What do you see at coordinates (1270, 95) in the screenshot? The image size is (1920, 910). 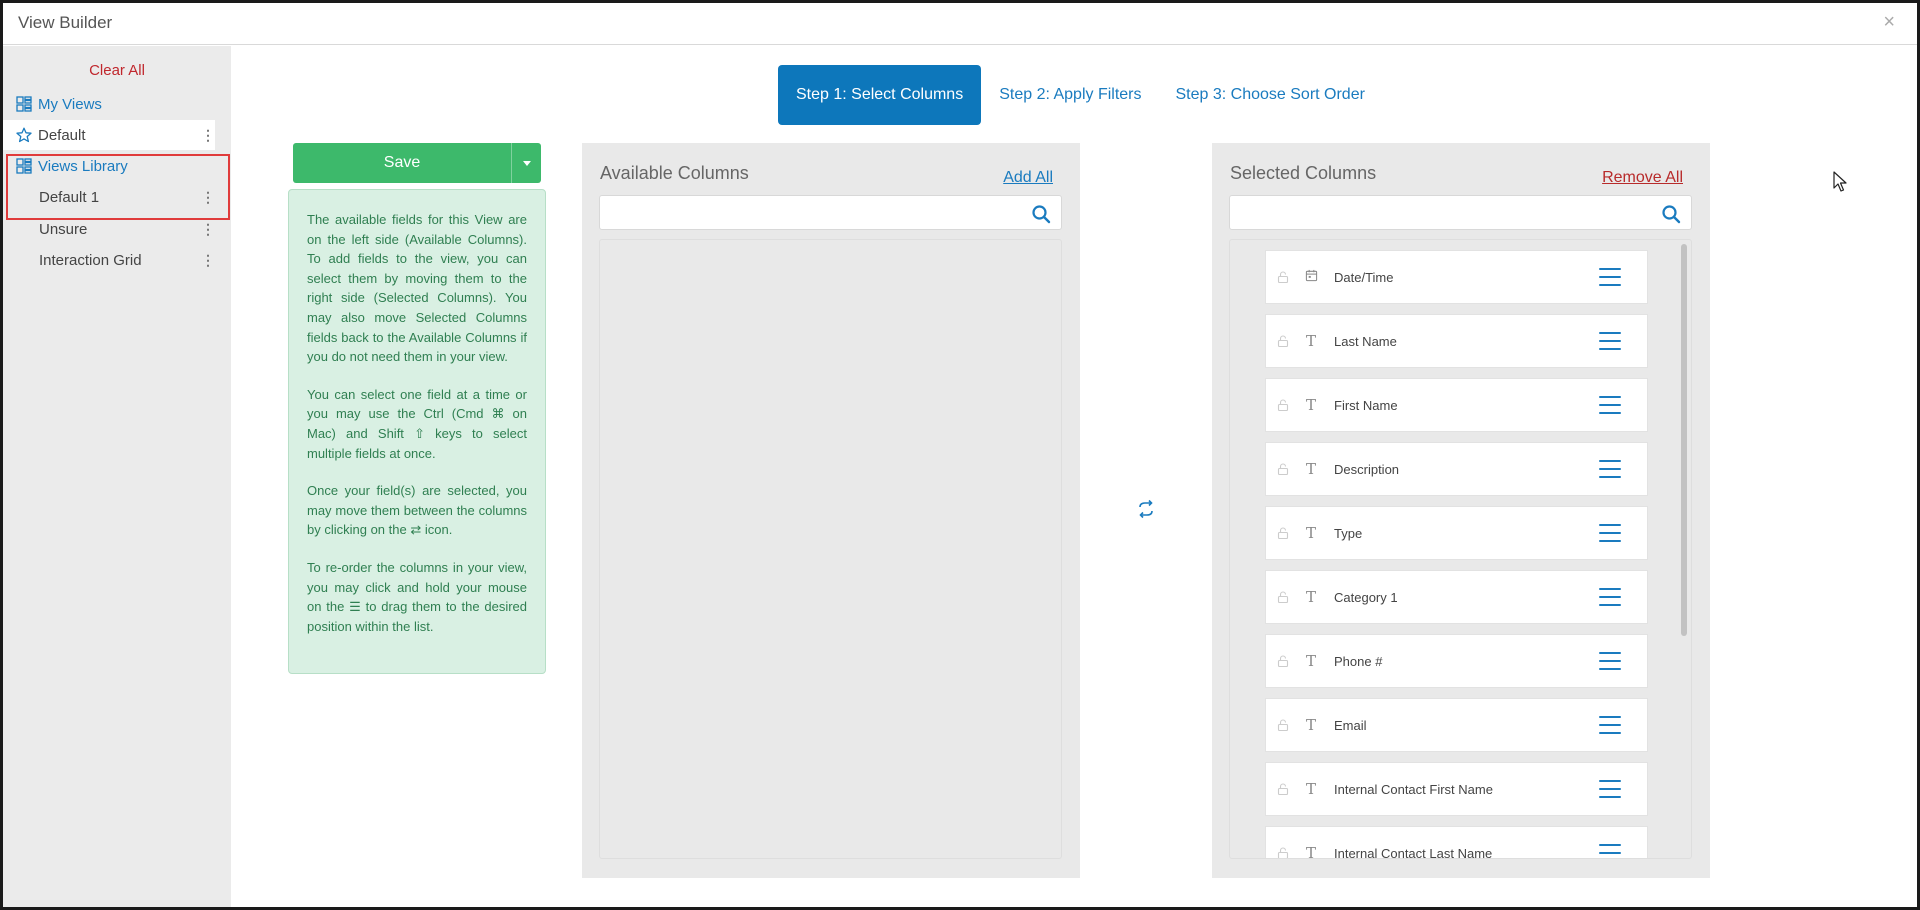 I see `tab-step-3-sort-order: Step 3: Choose Sort Order` at bounding box center [1270, 95].